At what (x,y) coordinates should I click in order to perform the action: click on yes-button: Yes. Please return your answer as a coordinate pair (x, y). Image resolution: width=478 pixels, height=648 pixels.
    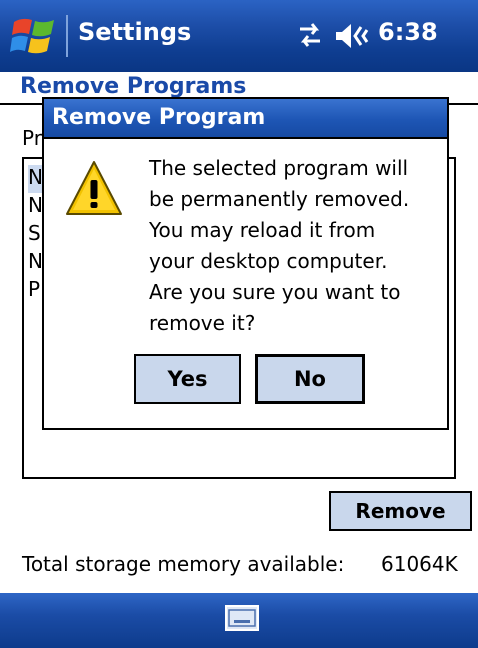
    Looking at the image, I should click on (187, 379).